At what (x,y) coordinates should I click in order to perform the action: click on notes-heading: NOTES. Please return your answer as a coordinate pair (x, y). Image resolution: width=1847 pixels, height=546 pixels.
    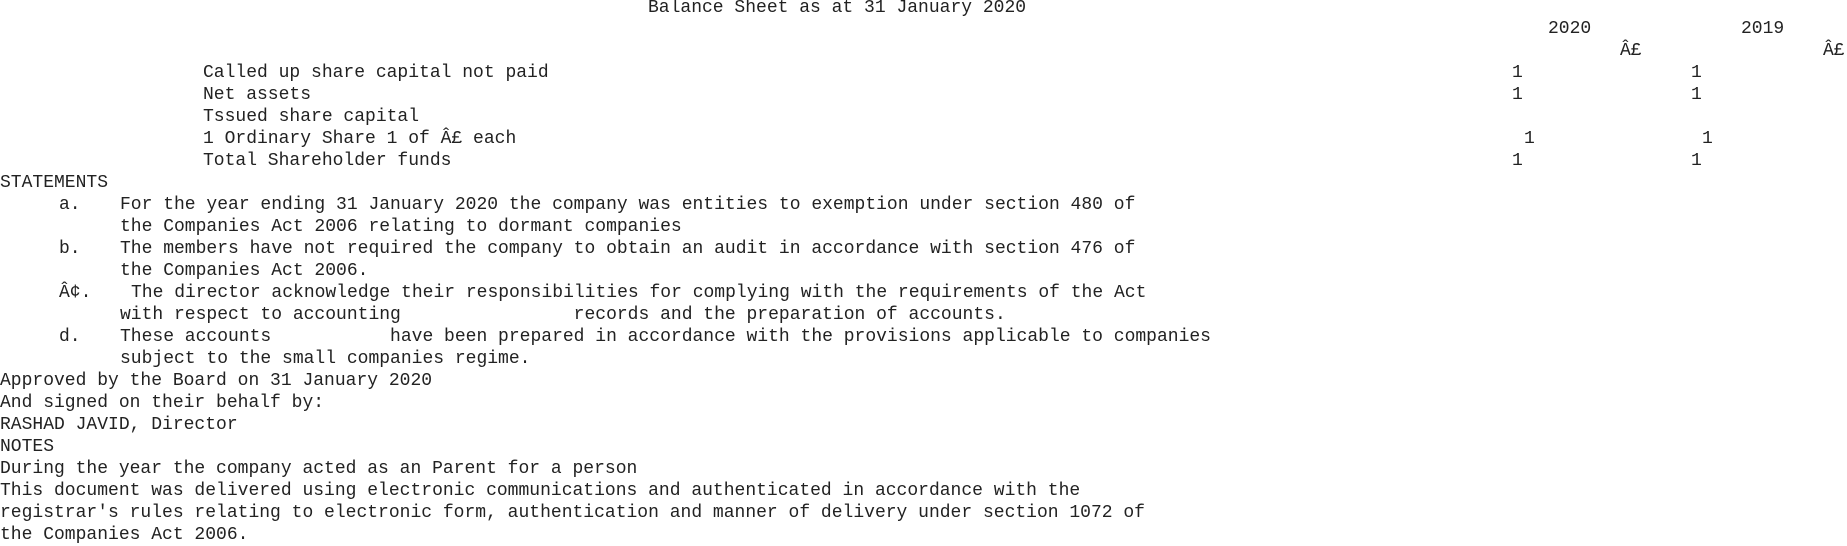
    Looking at the image, I should click on (27, 447).